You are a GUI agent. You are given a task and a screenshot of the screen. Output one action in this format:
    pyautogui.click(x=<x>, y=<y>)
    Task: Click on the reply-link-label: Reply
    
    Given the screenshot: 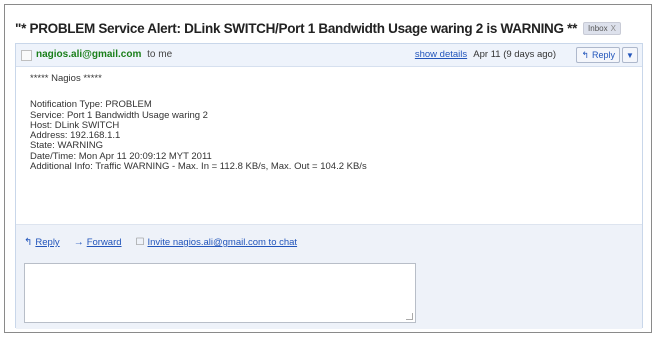 What is the action you would take?
    pyautogui.click(x=47, y=242)
    